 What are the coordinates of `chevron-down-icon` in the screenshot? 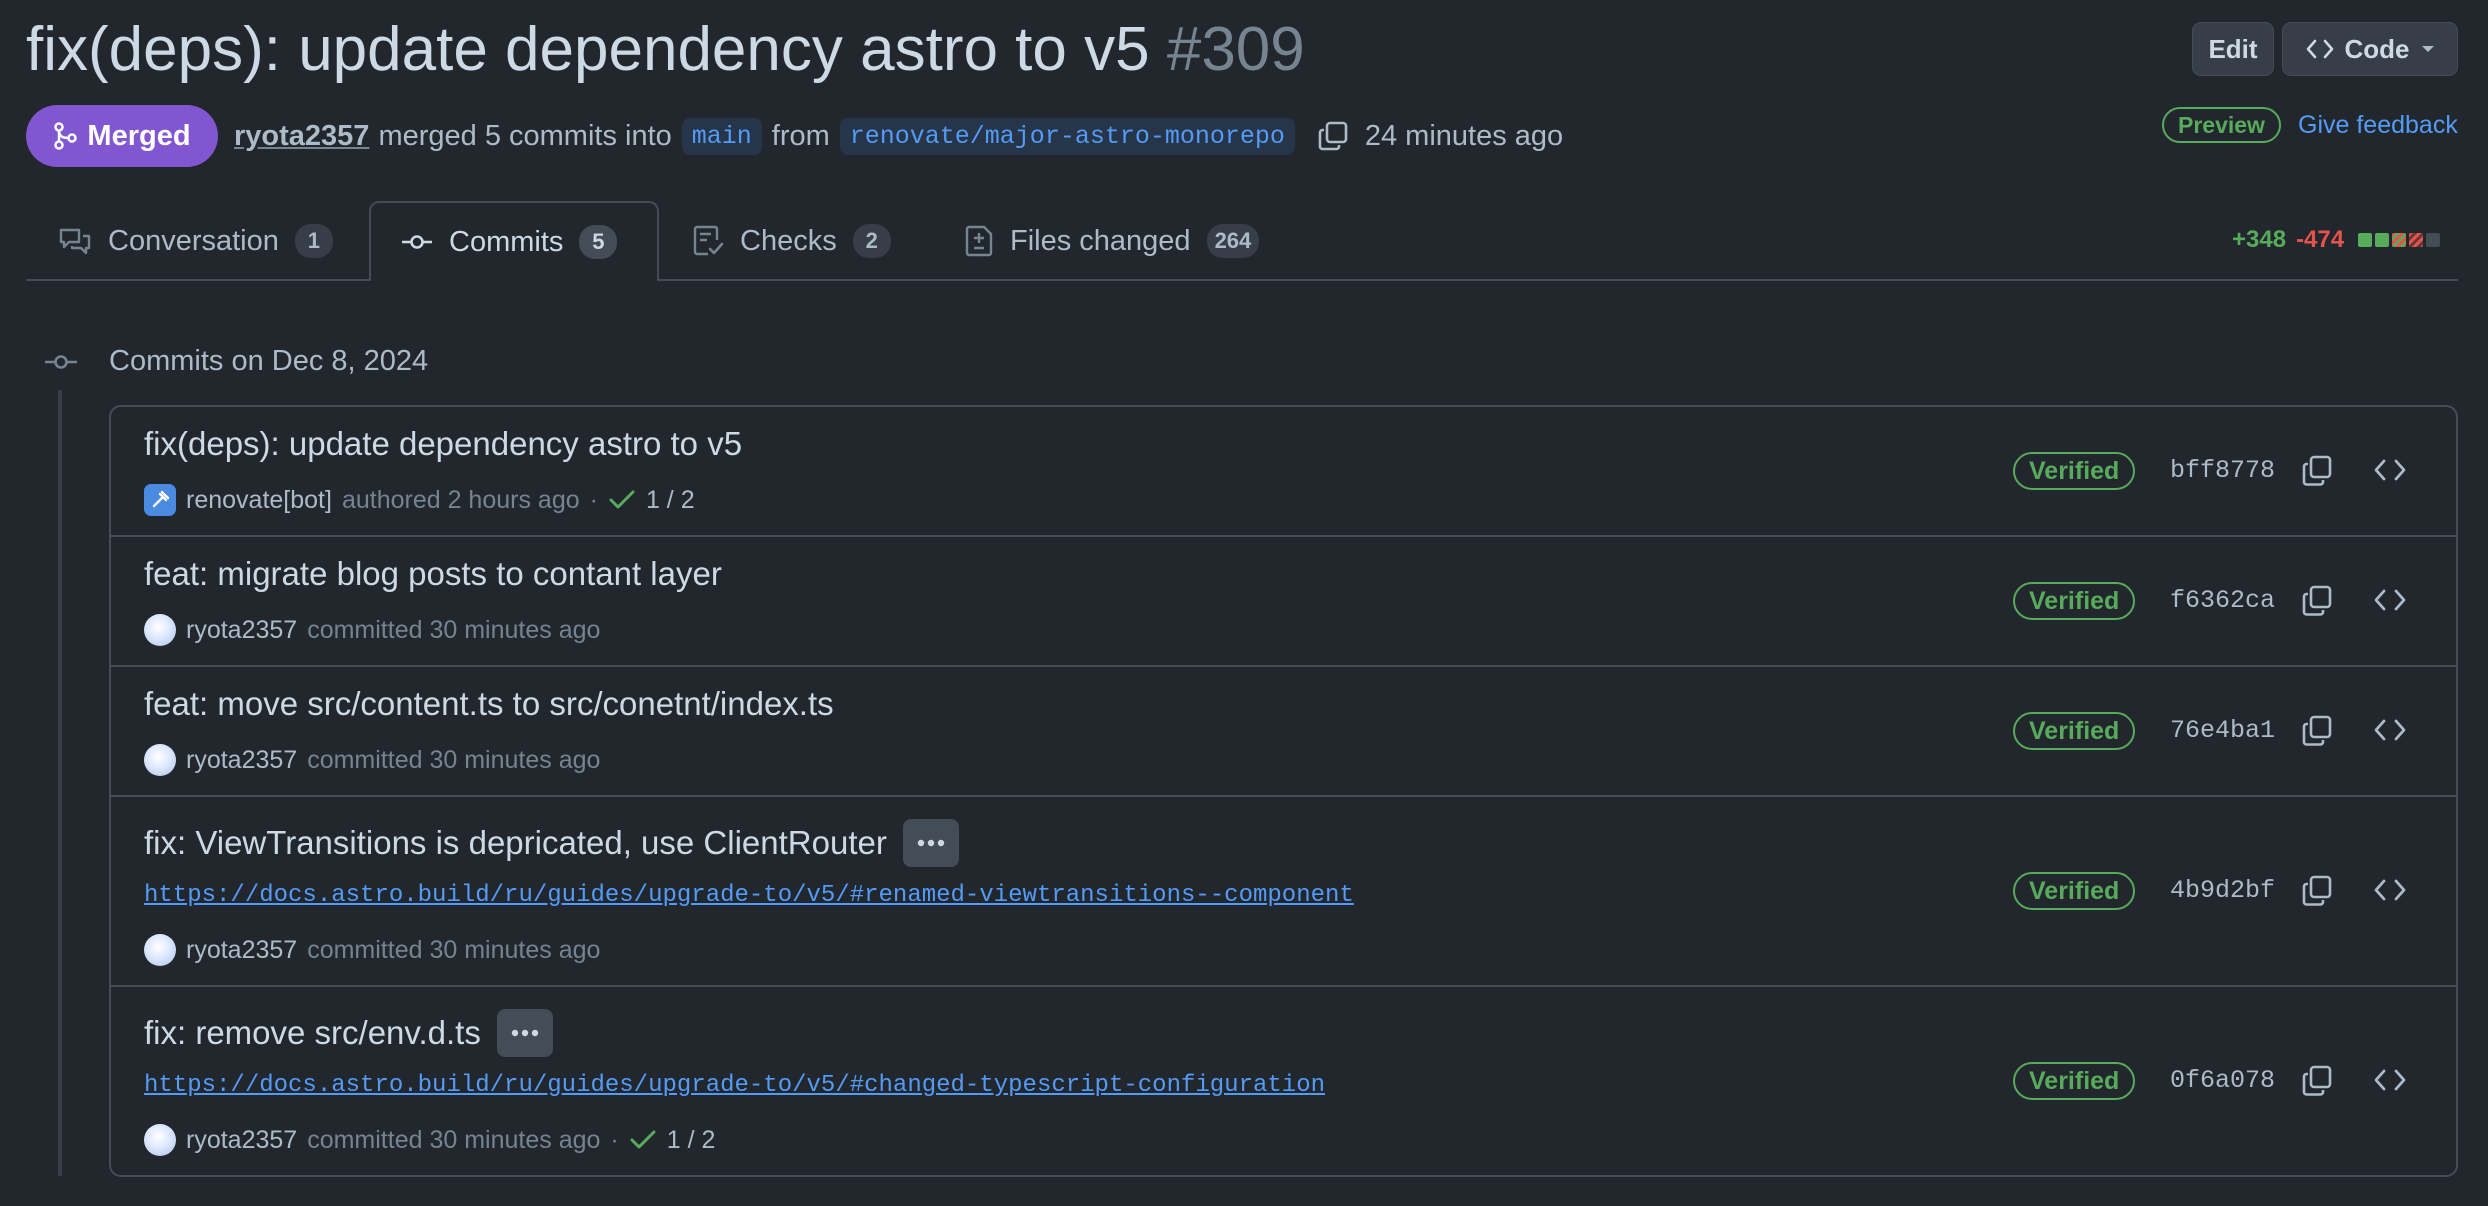 It's located at (2428, 49).